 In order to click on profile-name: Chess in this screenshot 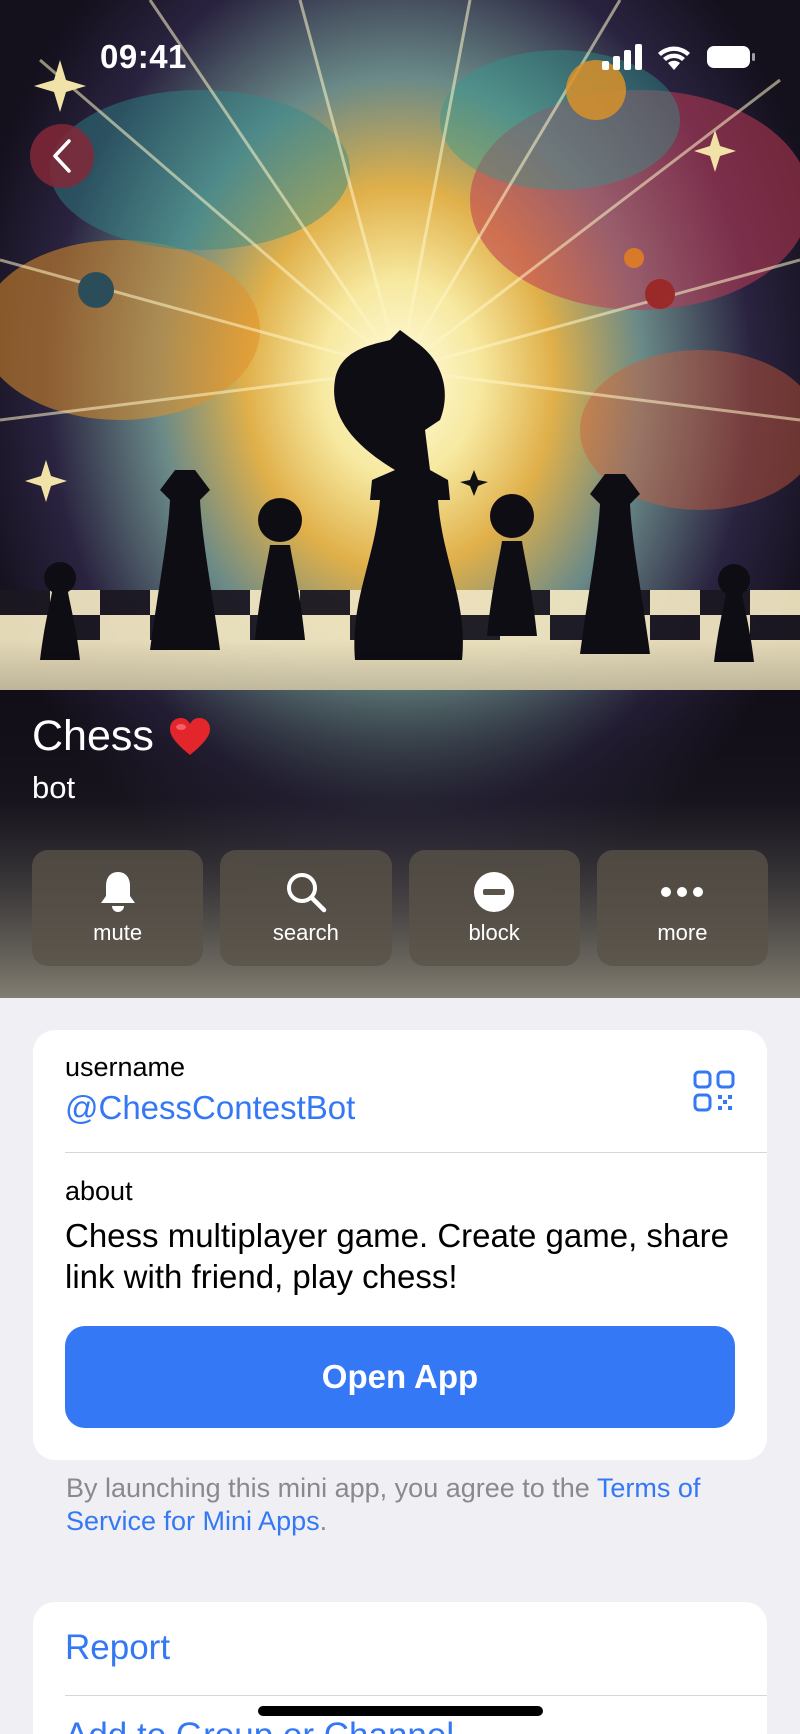, I will do `click(122, 736)`.